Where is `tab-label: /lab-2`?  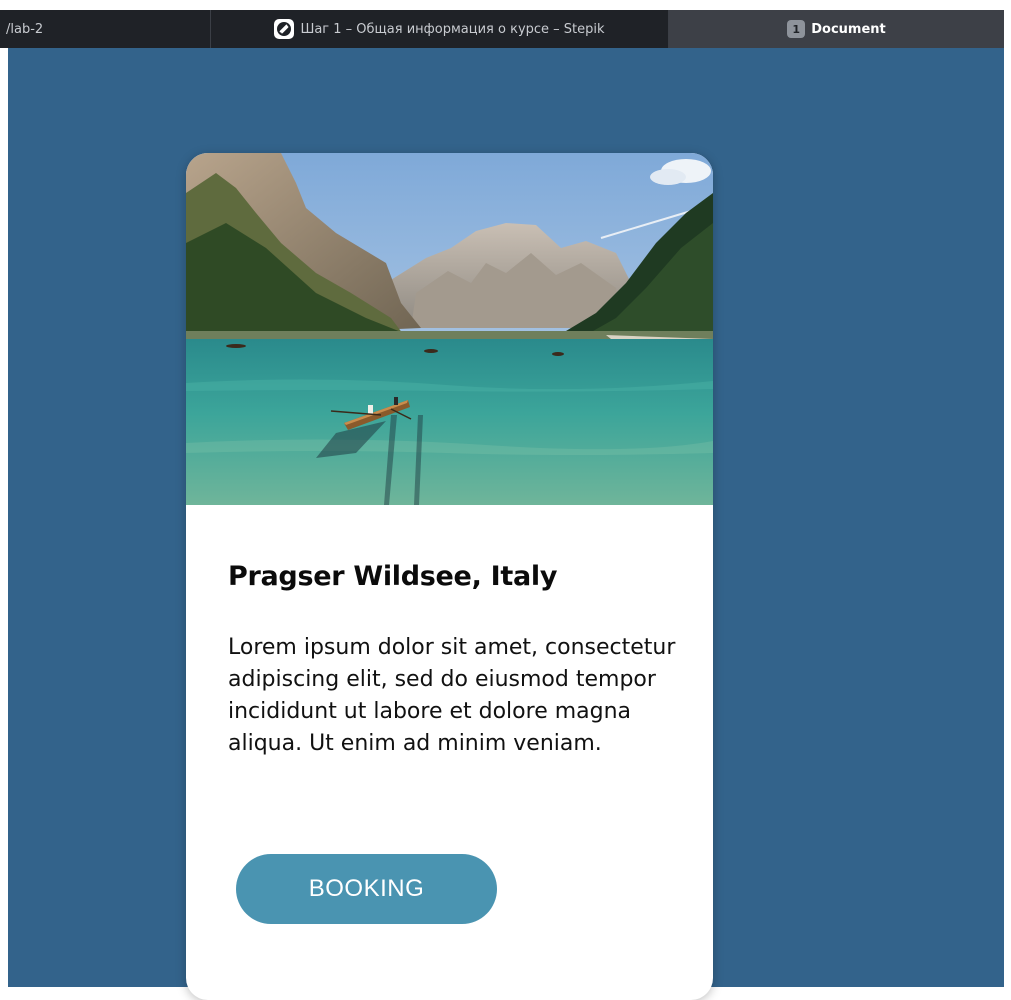
tab-label: /lab-2 is located at coordinates (25, 29).